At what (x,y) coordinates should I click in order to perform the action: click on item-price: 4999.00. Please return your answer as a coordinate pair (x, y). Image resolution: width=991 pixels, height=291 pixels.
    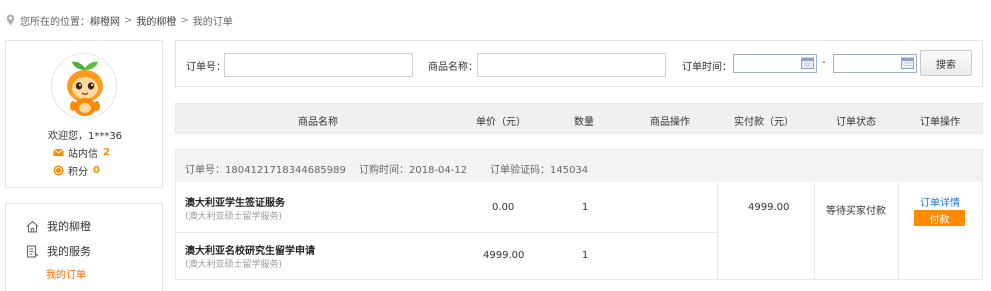
    Looking at the image, I should click on (504, 255).